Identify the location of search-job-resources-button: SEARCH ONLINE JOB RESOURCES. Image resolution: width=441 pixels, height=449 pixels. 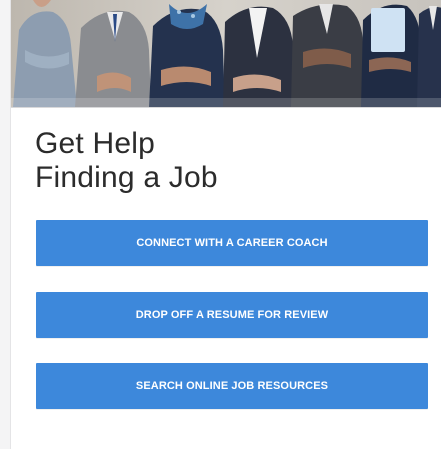
(232, 386).